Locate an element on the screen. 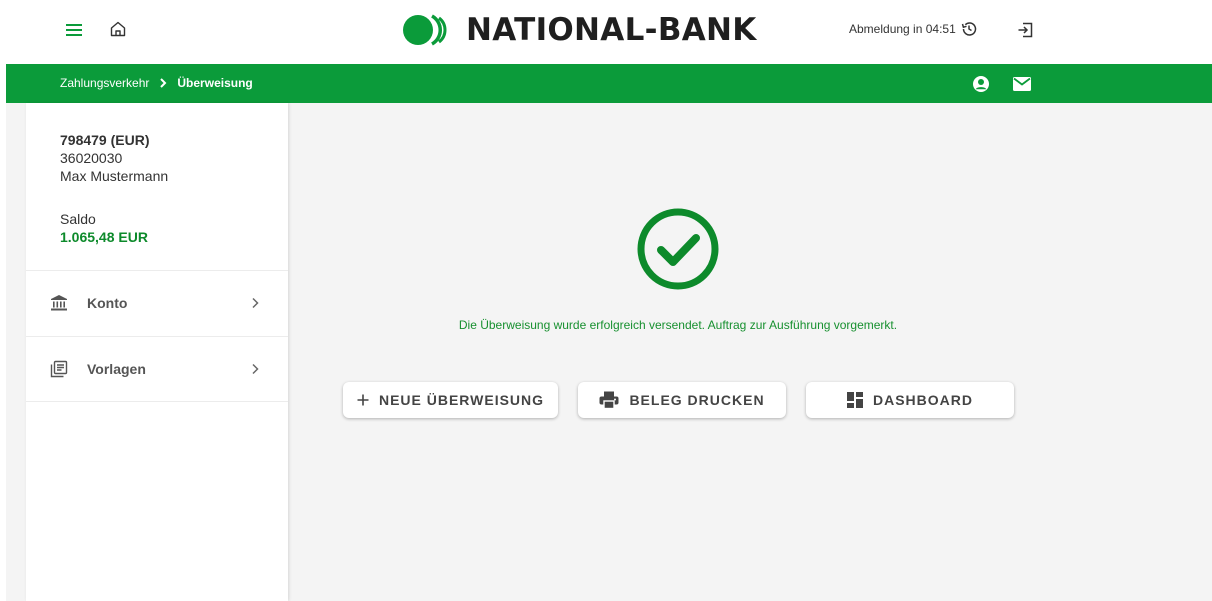 This screenshot has width=1212, height=601. new-transfer-label: NEUE ÜBERWEISUNG is located at coordinates (461, 400).